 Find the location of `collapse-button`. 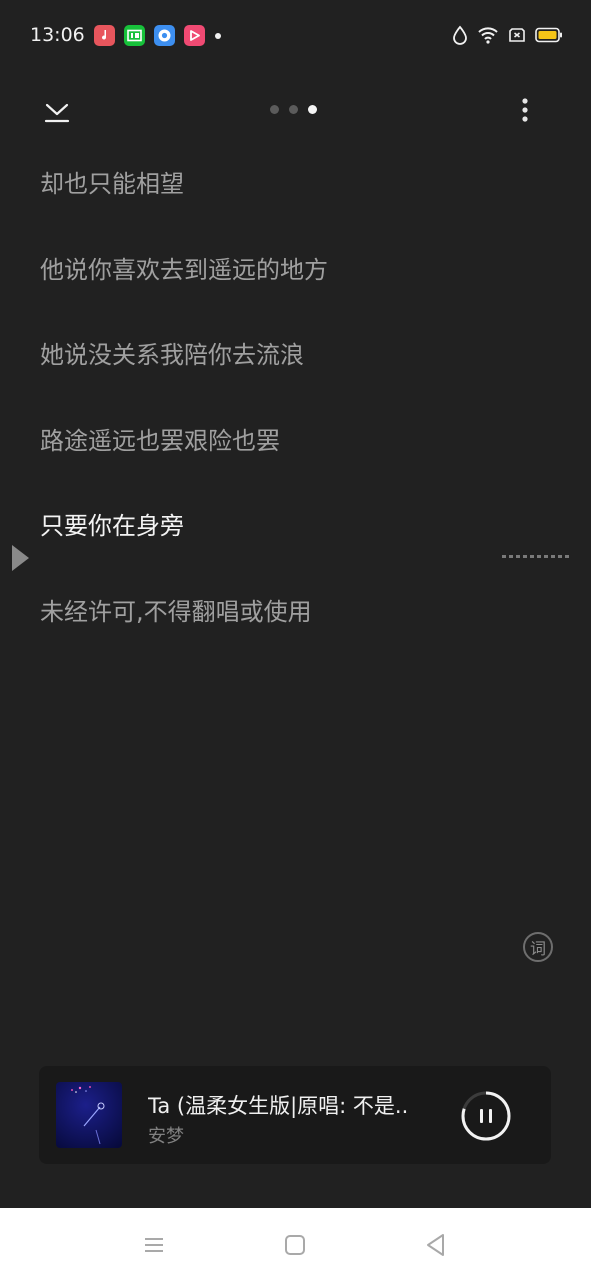

collapse-button is located at coordinates (57, 110).